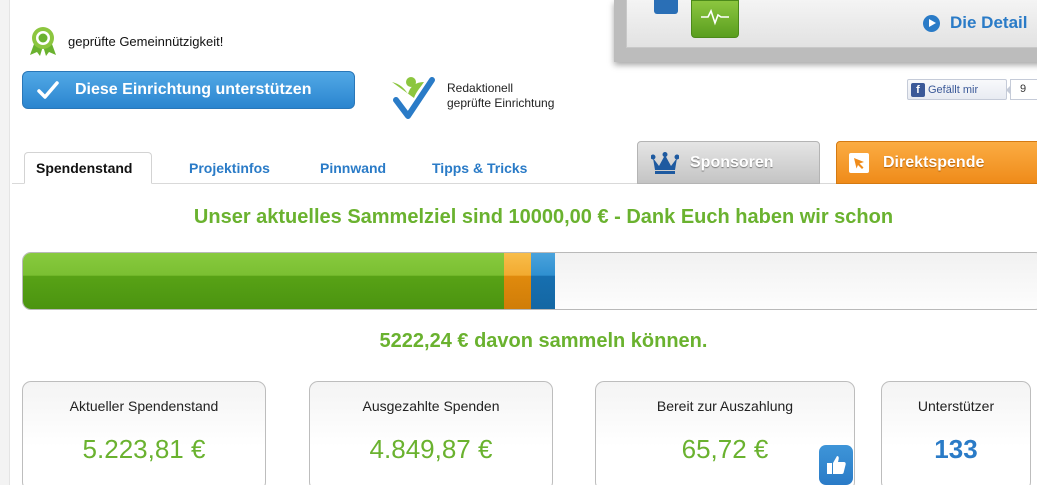 This screenshot has width=1037, height=485. I want to click on tab-tipps-tricks: Tipps & Tricks, so click(479, 168).